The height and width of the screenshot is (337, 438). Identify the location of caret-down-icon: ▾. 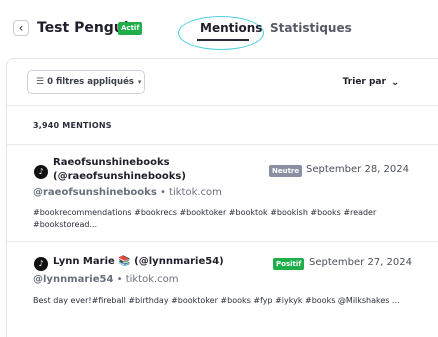
(139, 82).